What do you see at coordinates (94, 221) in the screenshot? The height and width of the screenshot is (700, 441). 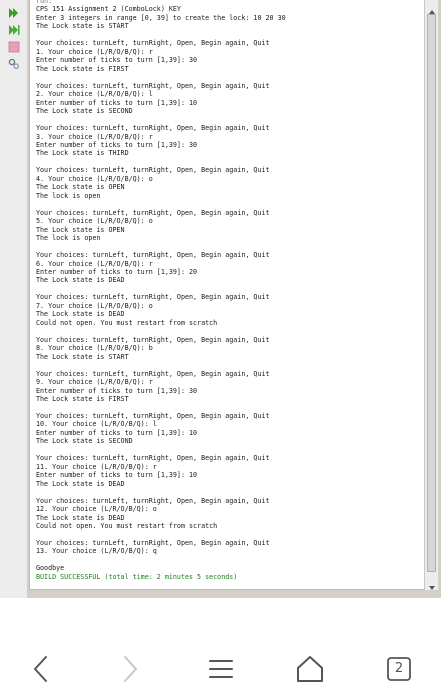 I see `console-line: 5. Your choice (L/R/O/B/Q): o` at bounding box center [94, 221].